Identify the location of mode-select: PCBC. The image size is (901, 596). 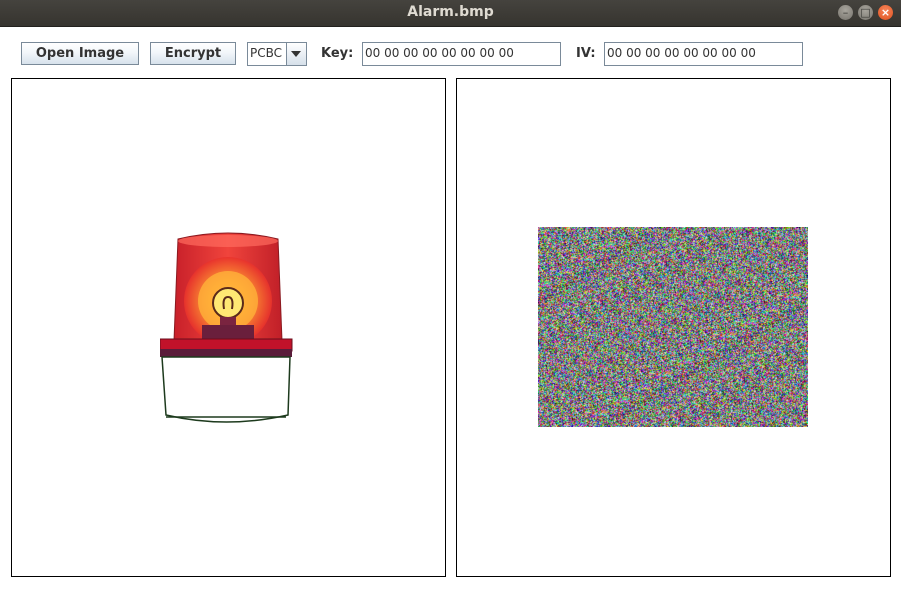
(277, 54).